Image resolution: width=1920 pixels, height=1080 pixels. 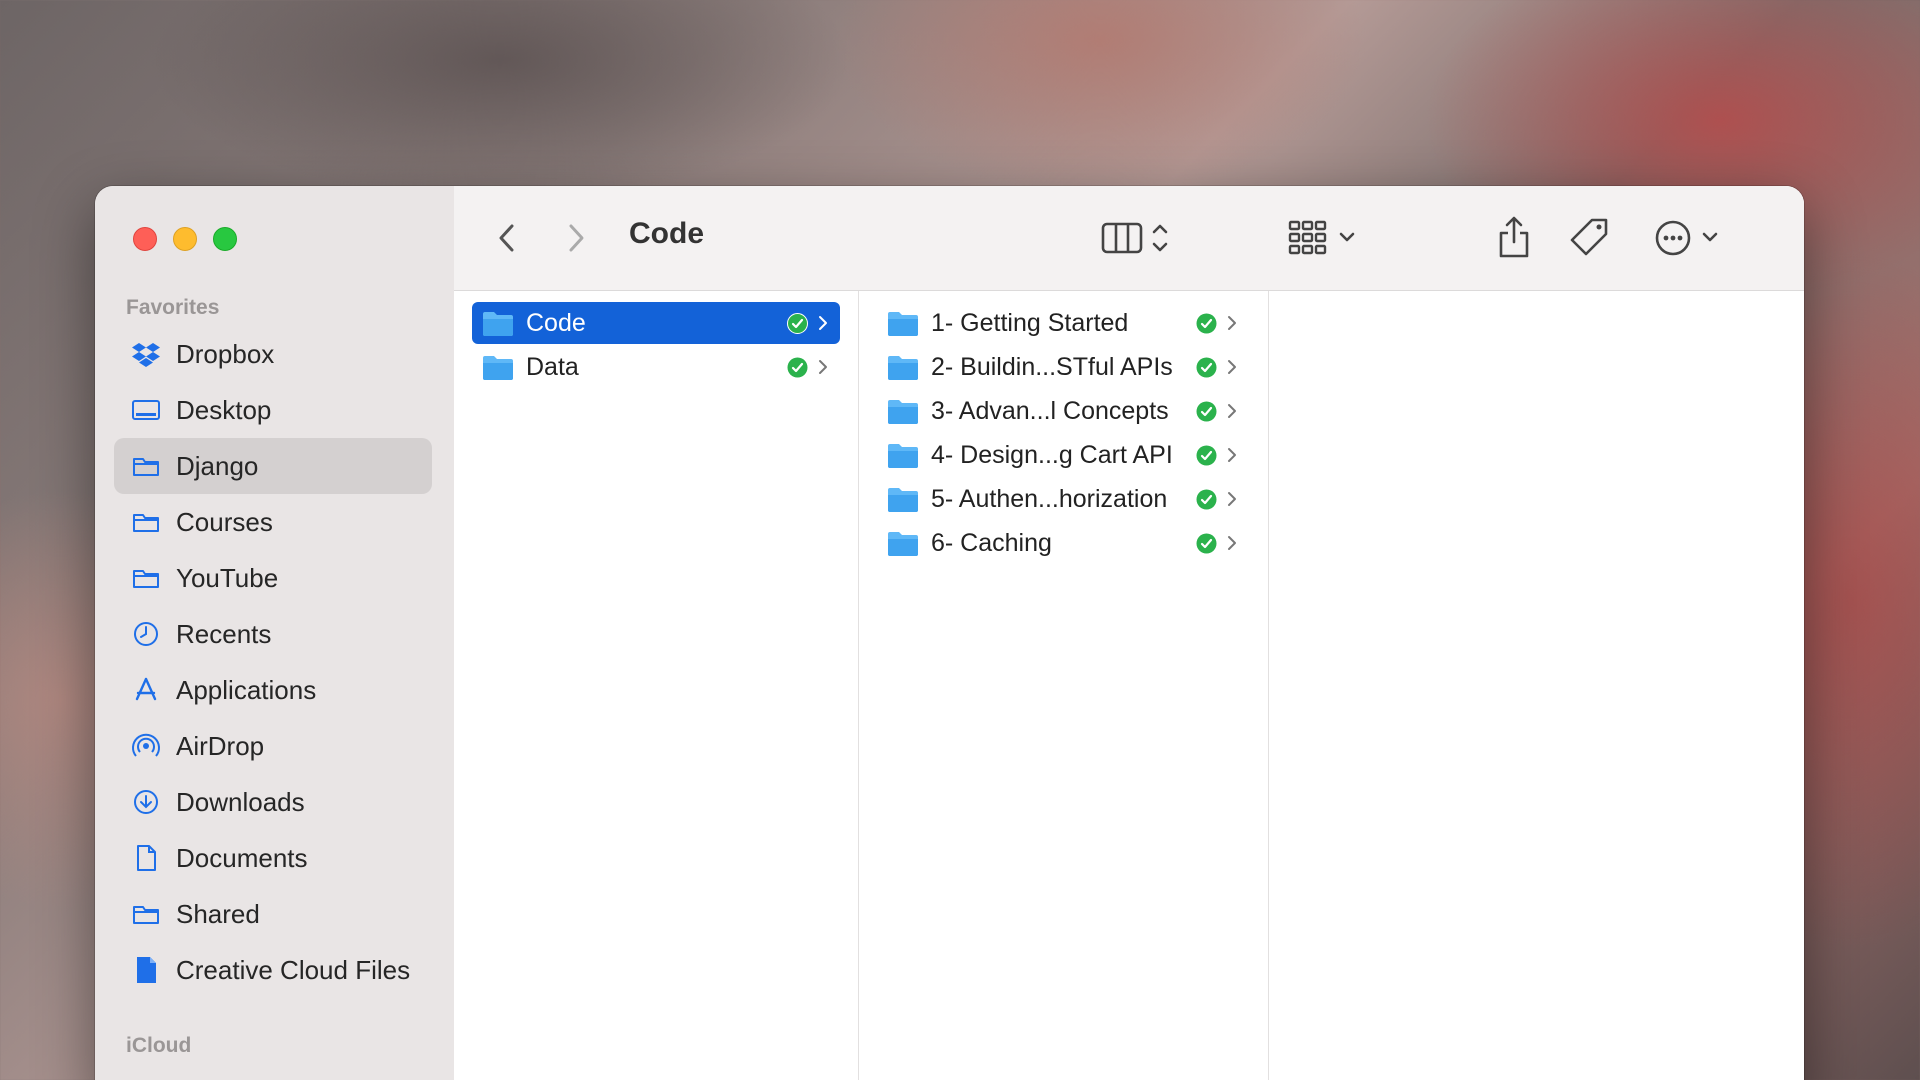 I want to click on item-label: 4- Design...g Cart API, so click(x=1052, y=454).